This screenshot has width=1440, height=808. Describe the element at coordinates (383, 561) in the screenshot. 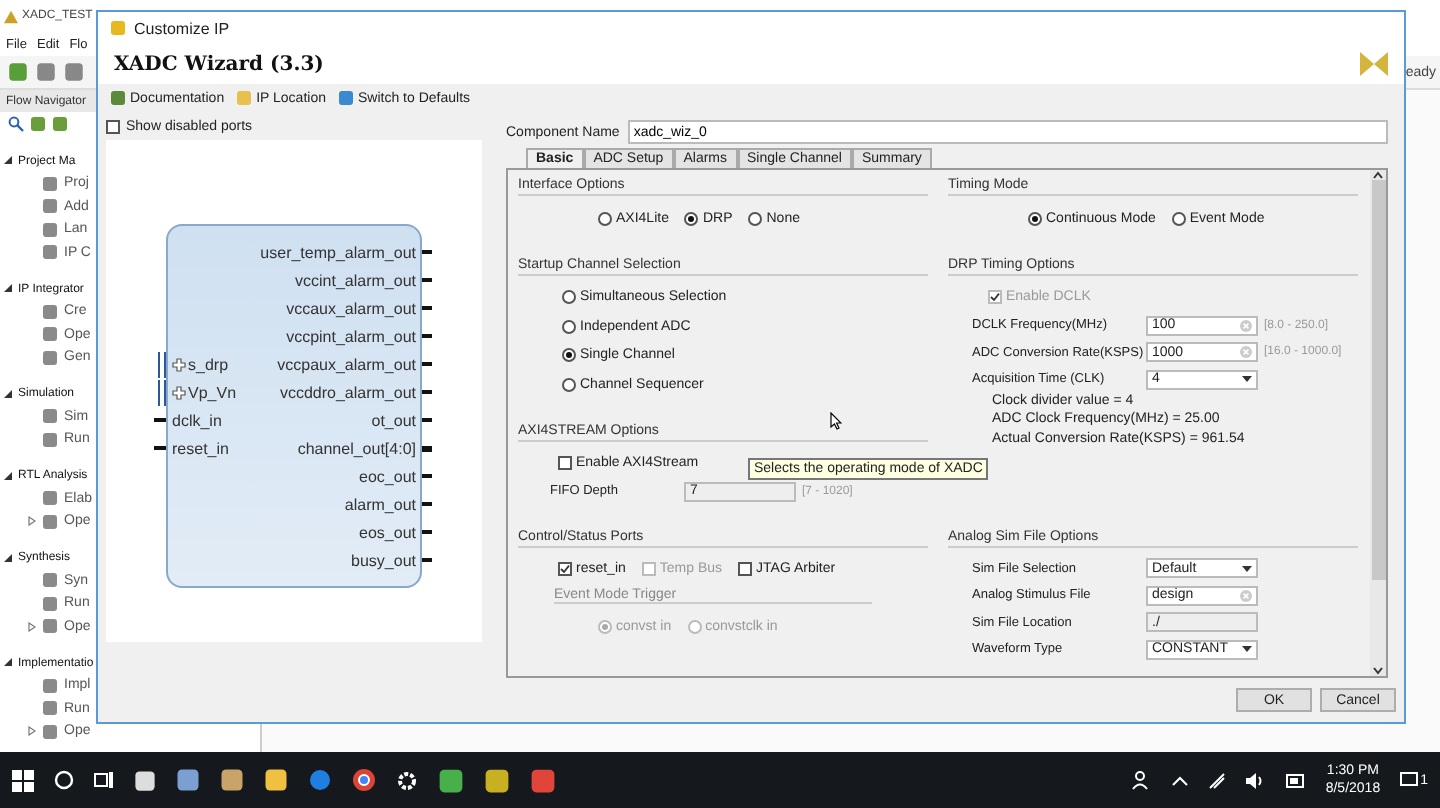

I see `port-label: busy_out` at that location.